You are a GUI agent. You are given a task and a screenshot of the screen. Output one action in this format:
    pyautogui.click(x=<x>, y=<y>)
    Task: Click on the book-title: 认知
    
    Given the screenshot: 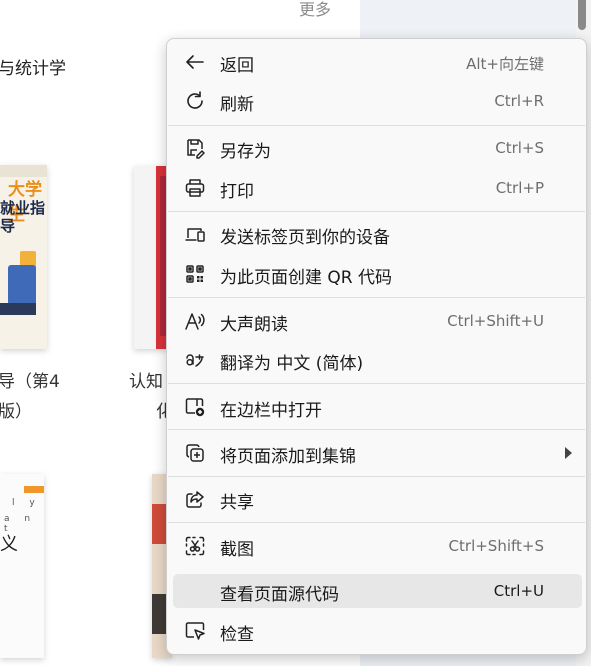 What is the action you would take?
    pyautogui.click(x=149, y=379)
    